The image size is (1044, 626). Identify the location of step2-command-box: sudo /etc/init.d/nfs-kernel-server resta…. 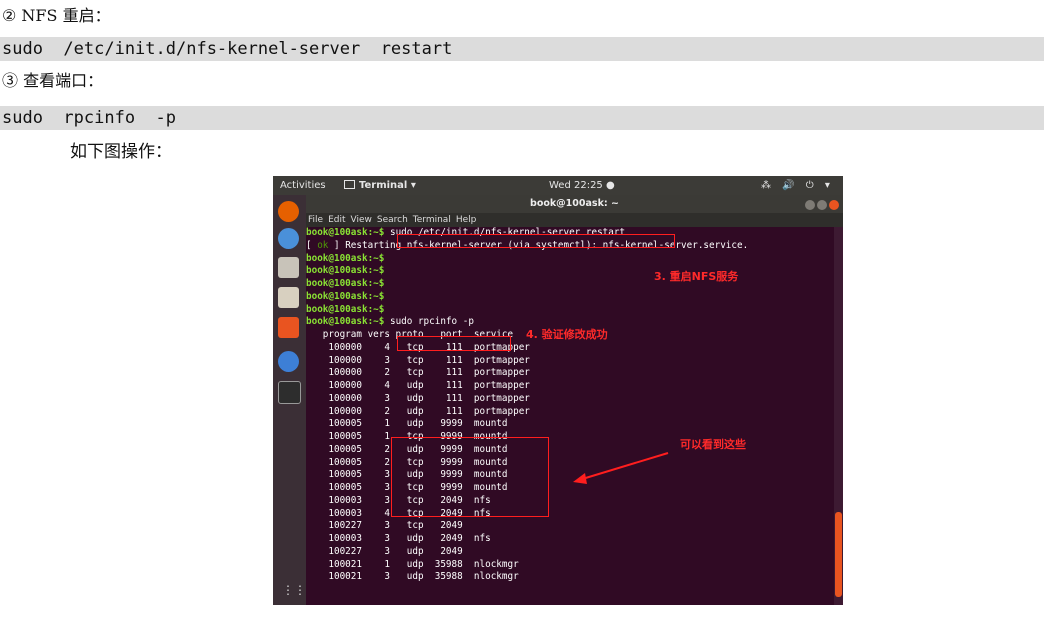
(522, 49).